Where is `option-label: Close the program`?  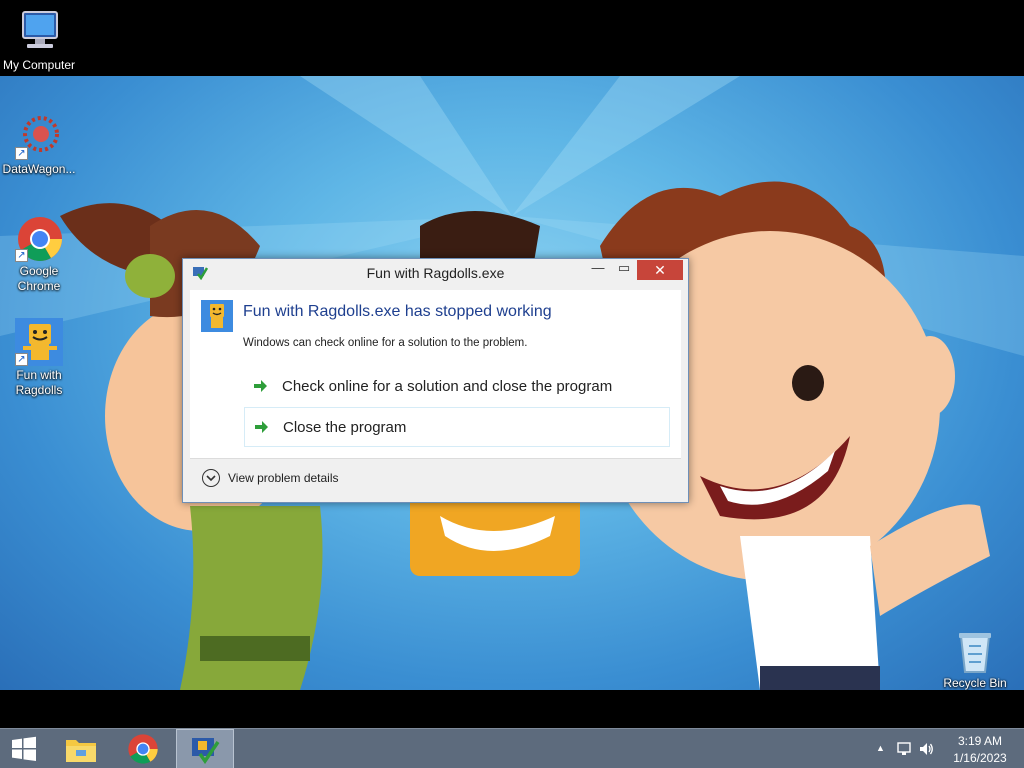
option-label: Close the program is located at coordinates (345, 427).